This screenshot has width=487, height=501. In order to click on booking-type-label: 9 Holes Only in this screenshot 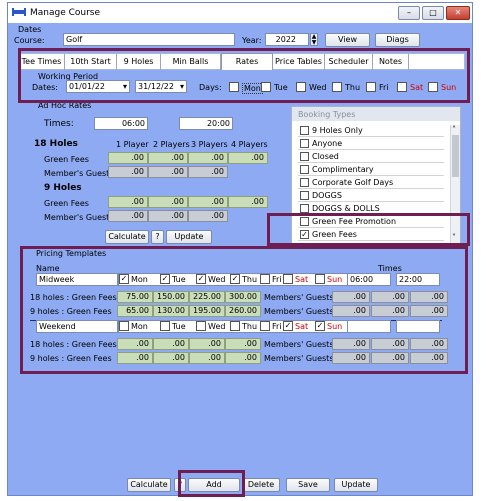, I will do `click(337, 130)`.